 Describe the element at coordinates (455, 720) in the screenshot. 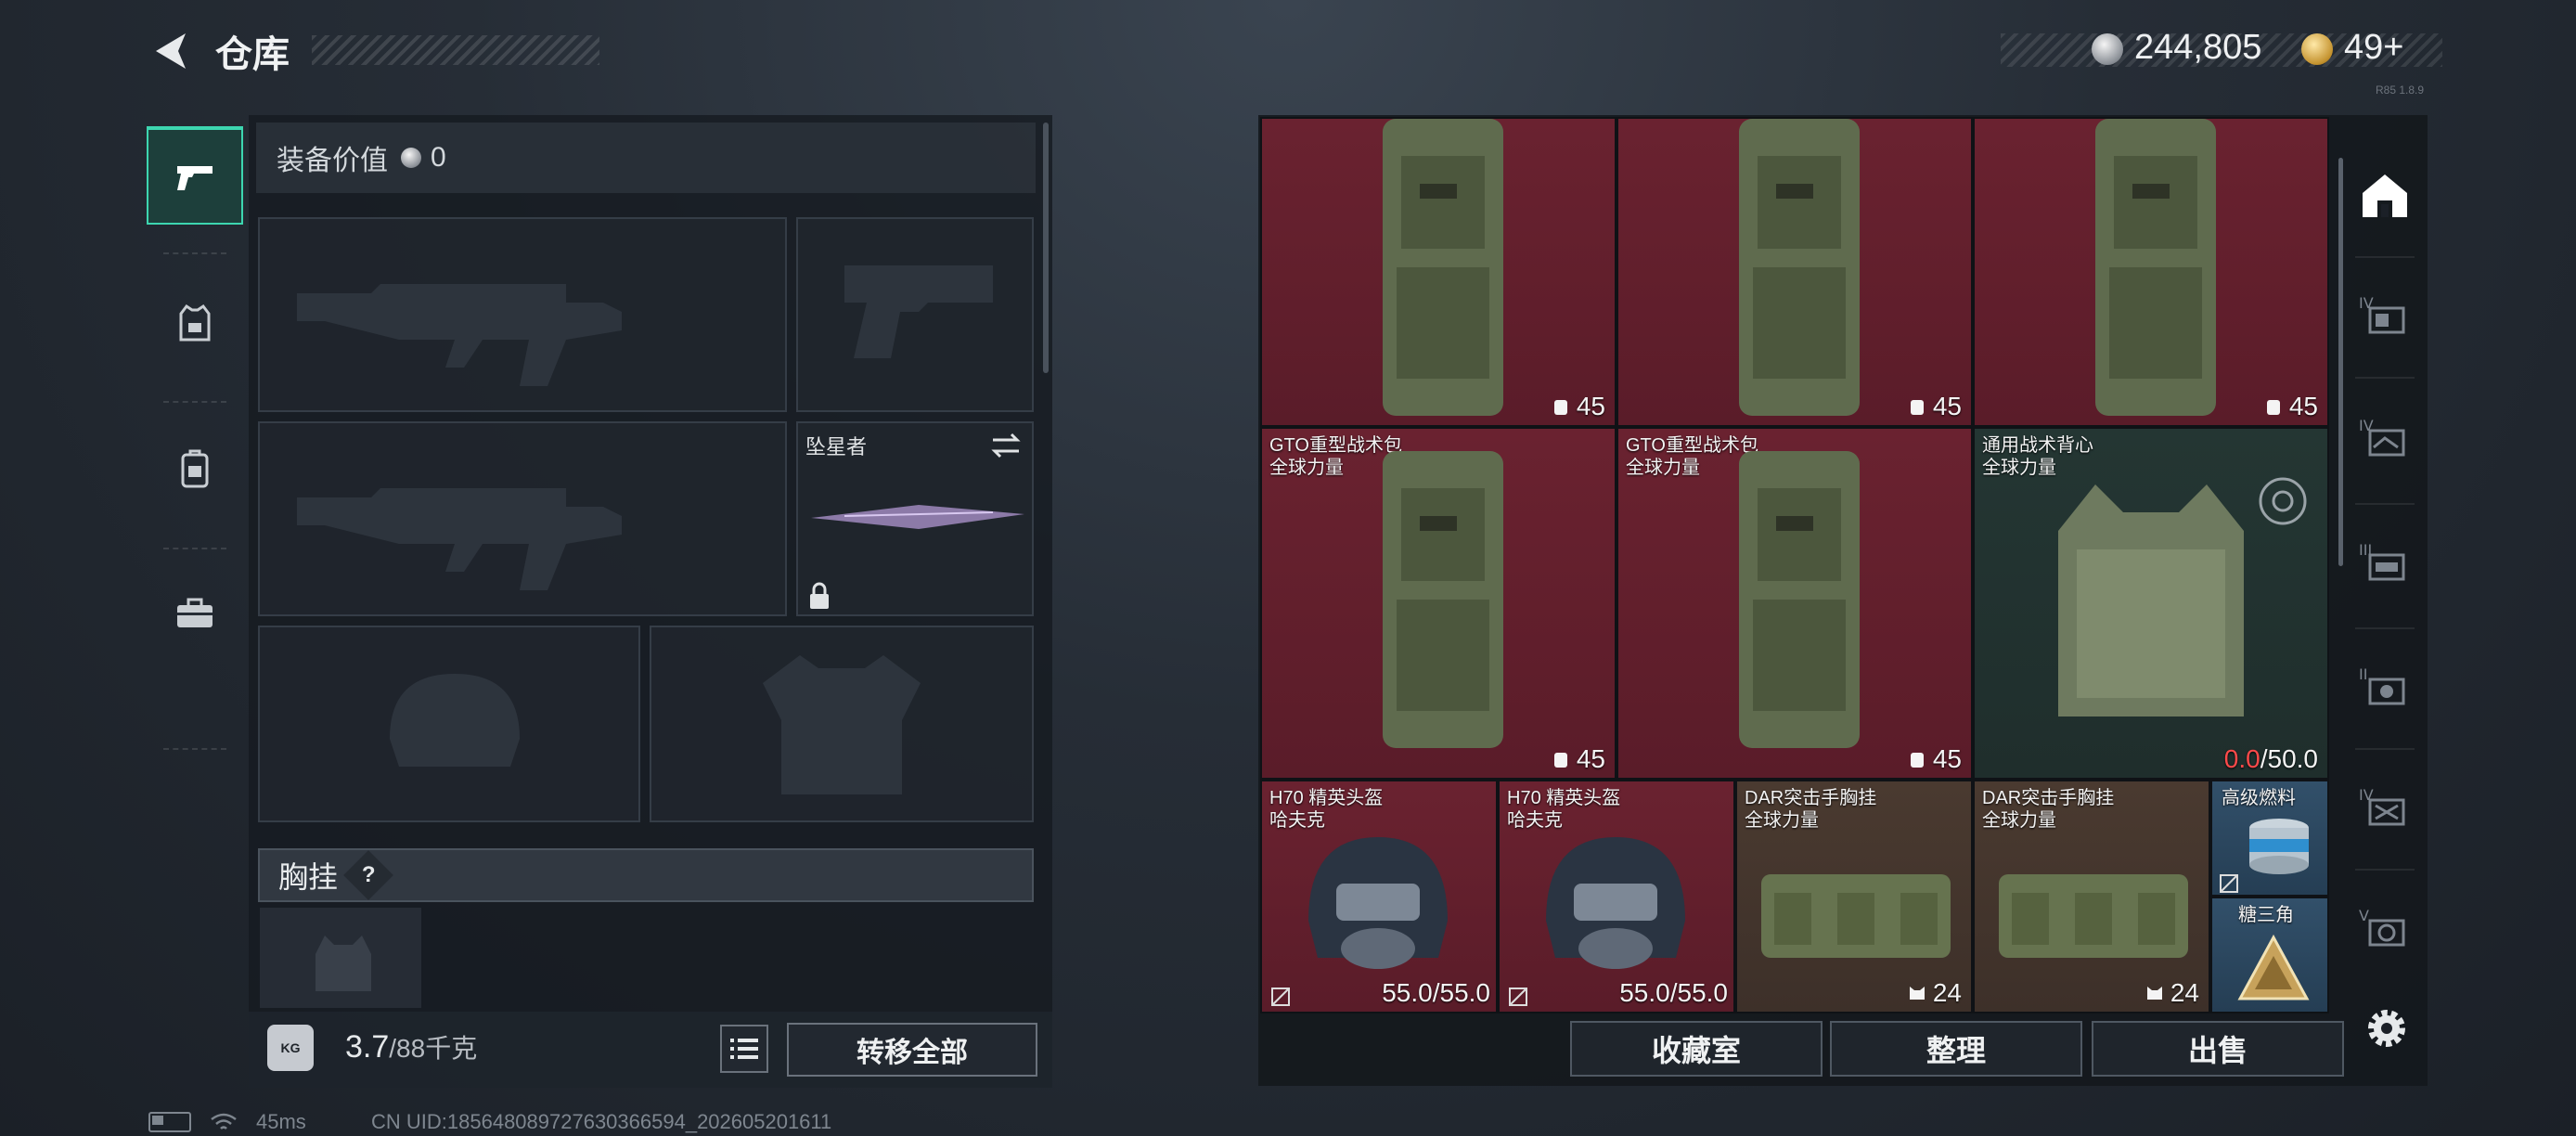

I see `helmet-silhouette-icon` at that location.